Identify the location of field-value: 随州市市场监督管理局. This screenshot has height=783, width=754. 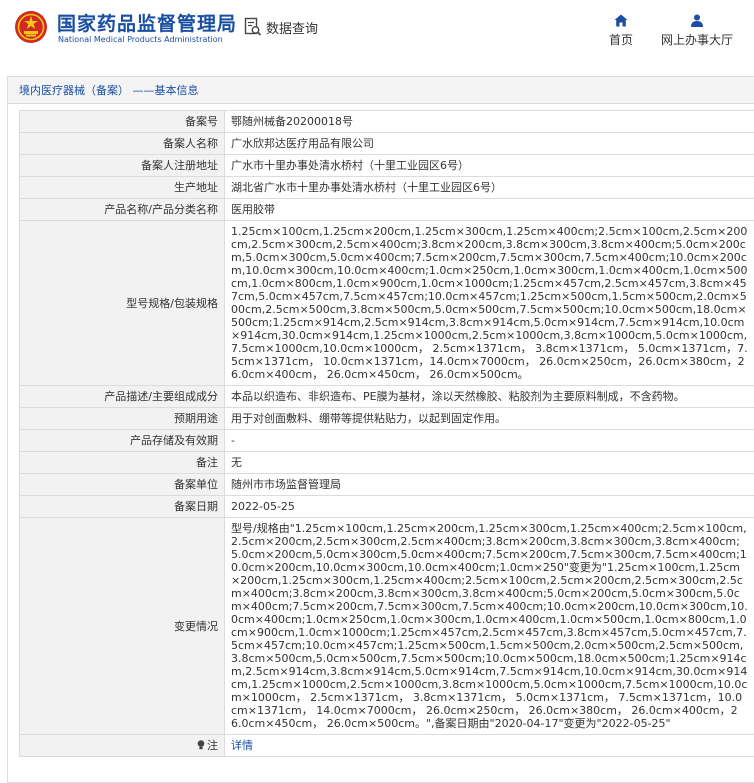
(489, 484).